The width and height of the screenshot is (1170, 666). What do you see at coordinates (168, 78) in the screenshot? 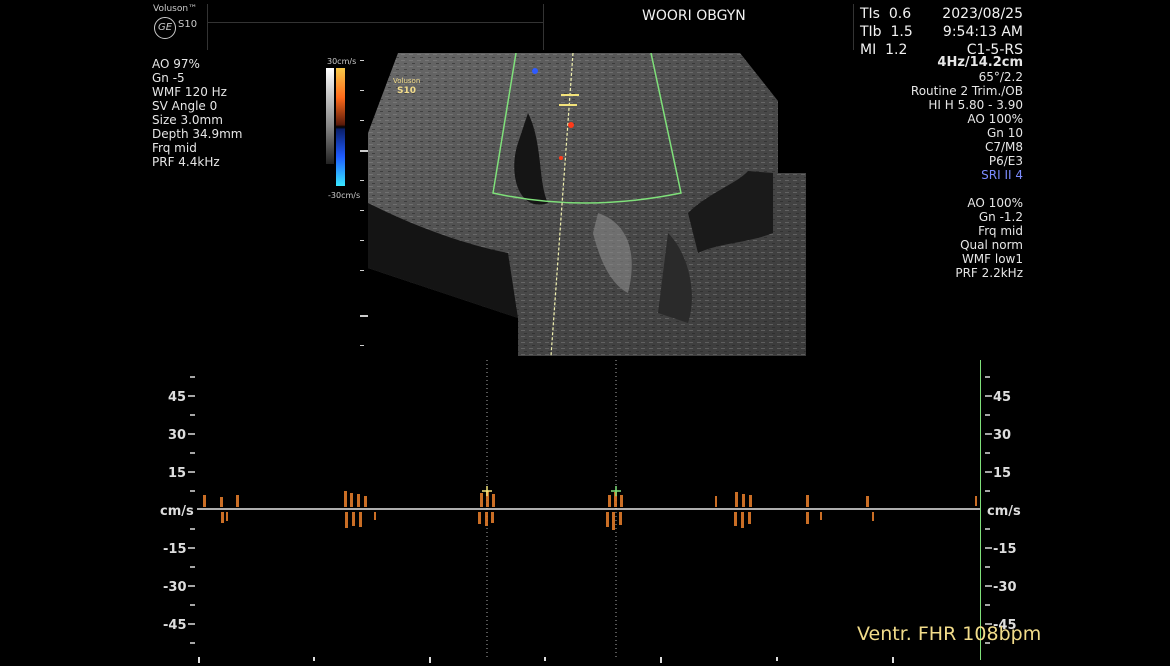
I see `param-gain: Gn -5` at bounding box center [168, 78].